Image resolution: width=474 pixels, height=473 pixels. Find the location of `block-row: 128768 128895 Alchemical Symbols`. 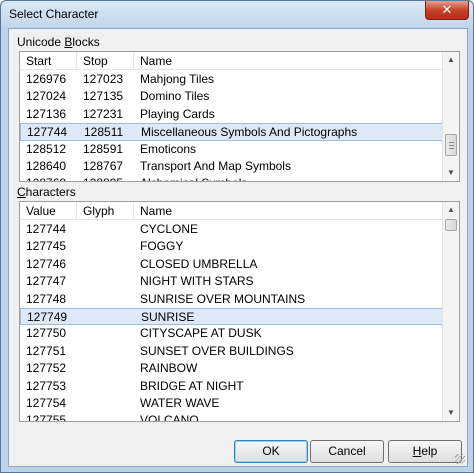

block-row: 128768 128895 Alchemical Symbols is located at coordinates (231, 178).